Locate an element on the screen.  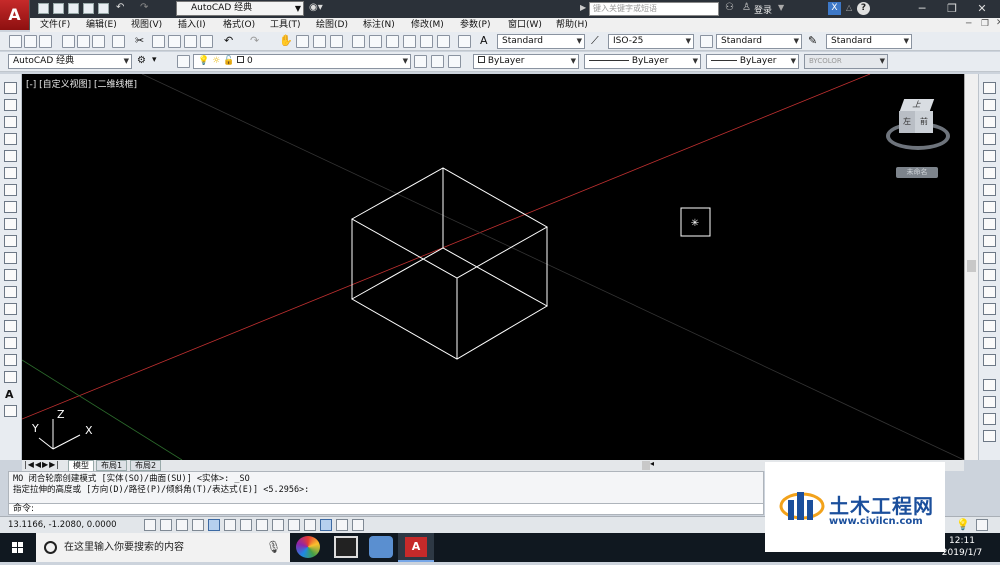
ortho-mode-icon is located at coordinates (198, 525).